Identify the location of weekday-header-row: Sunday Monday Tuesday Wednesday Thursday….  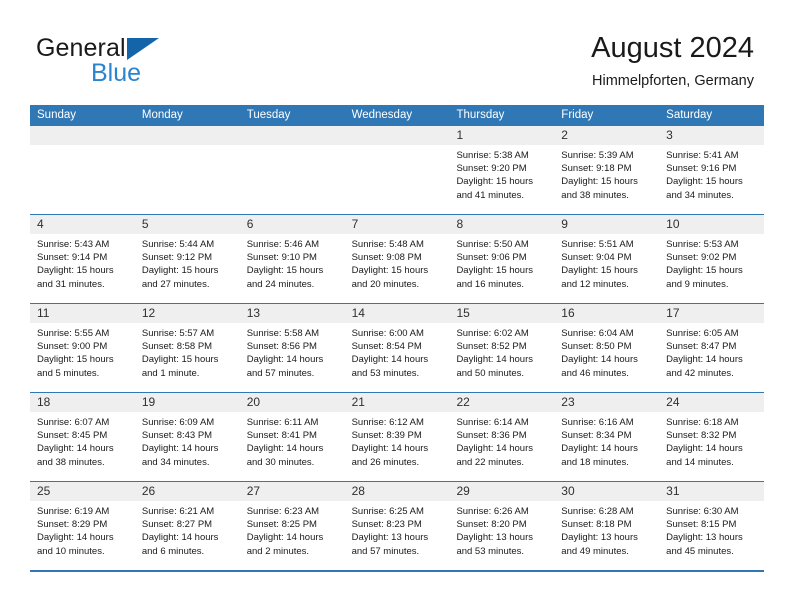
(397, 115).